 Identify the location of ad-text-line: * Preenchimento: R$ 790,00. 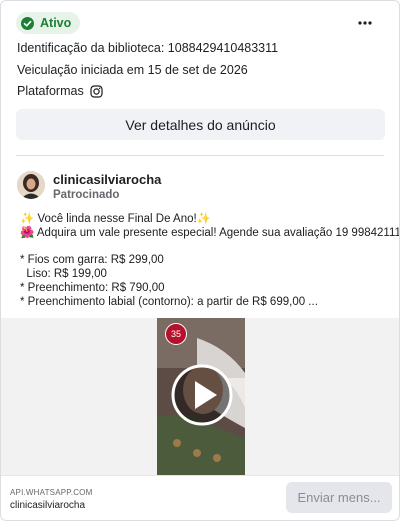
(92, 288).